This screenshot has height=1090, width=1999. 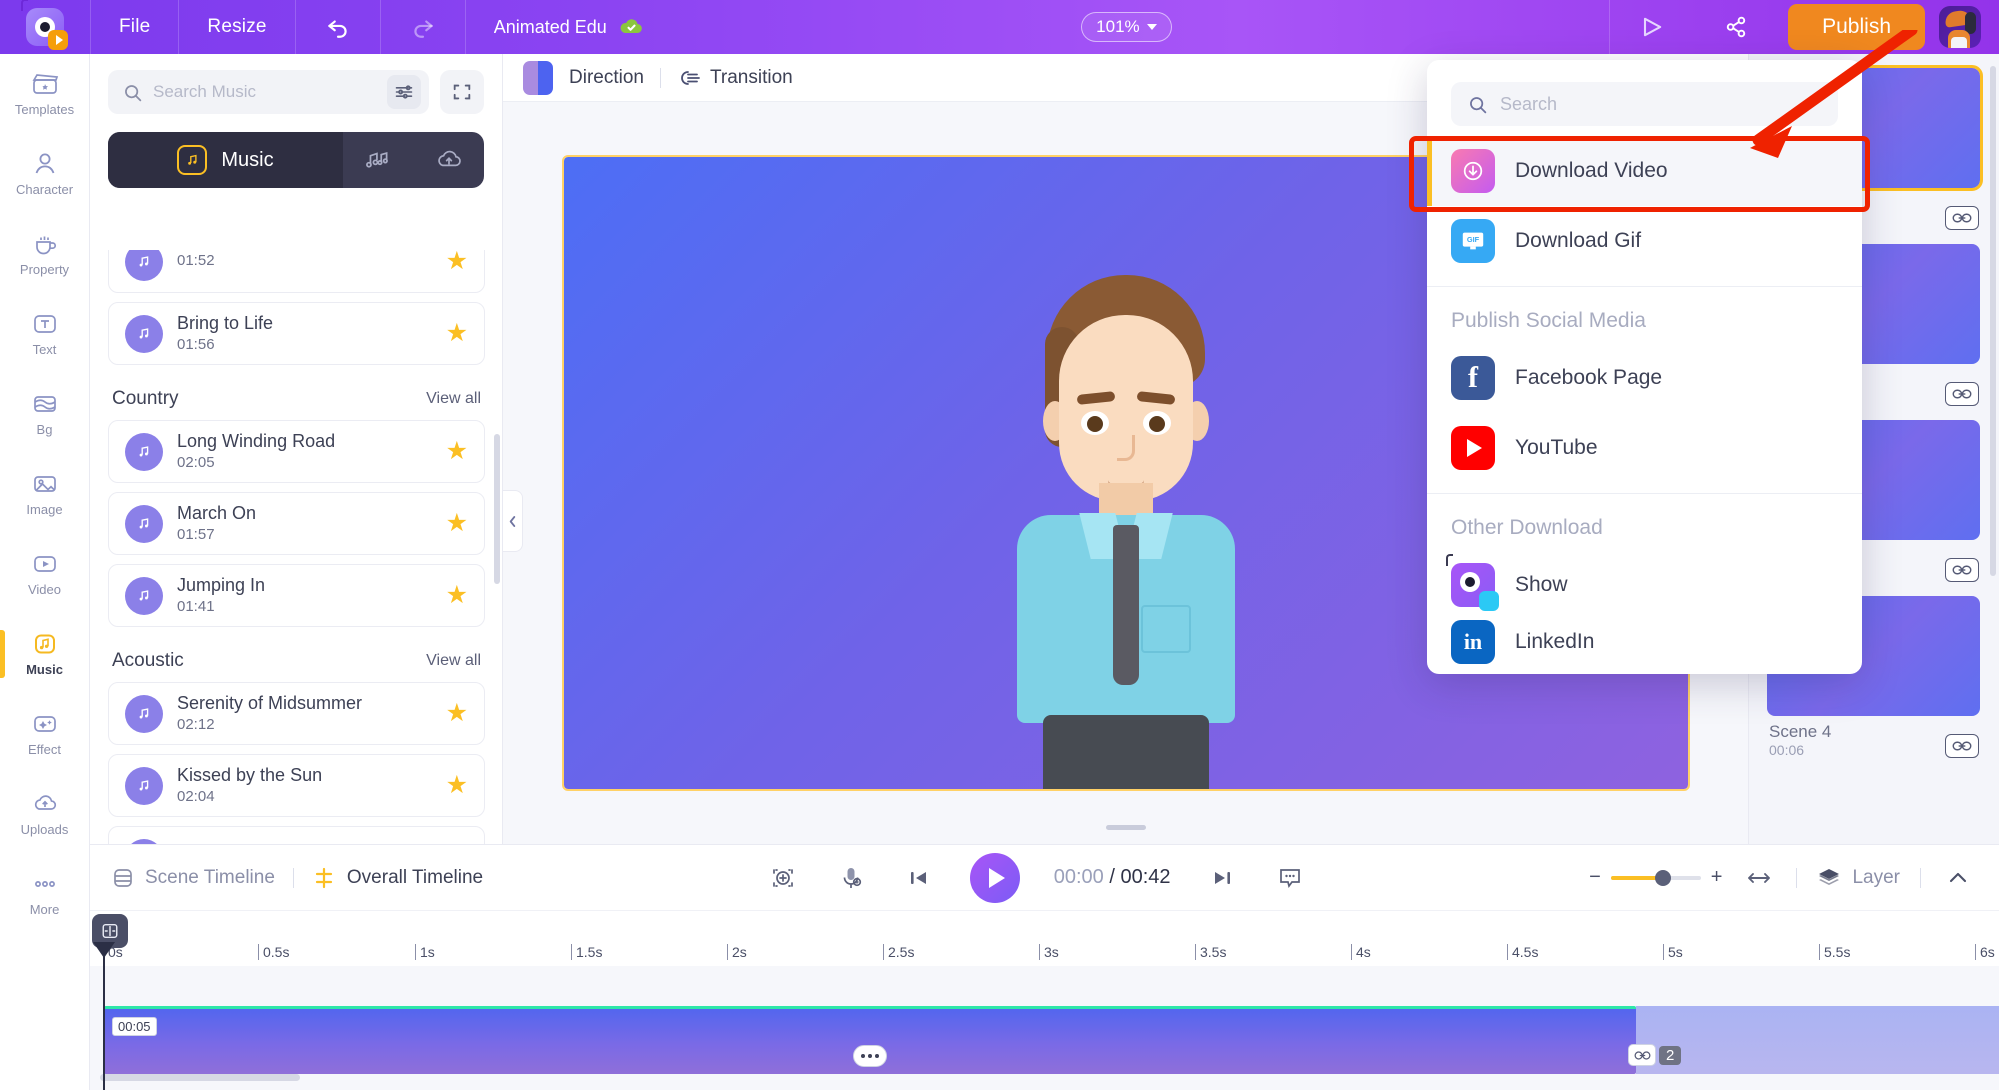 I want to click on menu-item-youtube: YouTube, so click(x=1644, y=448).